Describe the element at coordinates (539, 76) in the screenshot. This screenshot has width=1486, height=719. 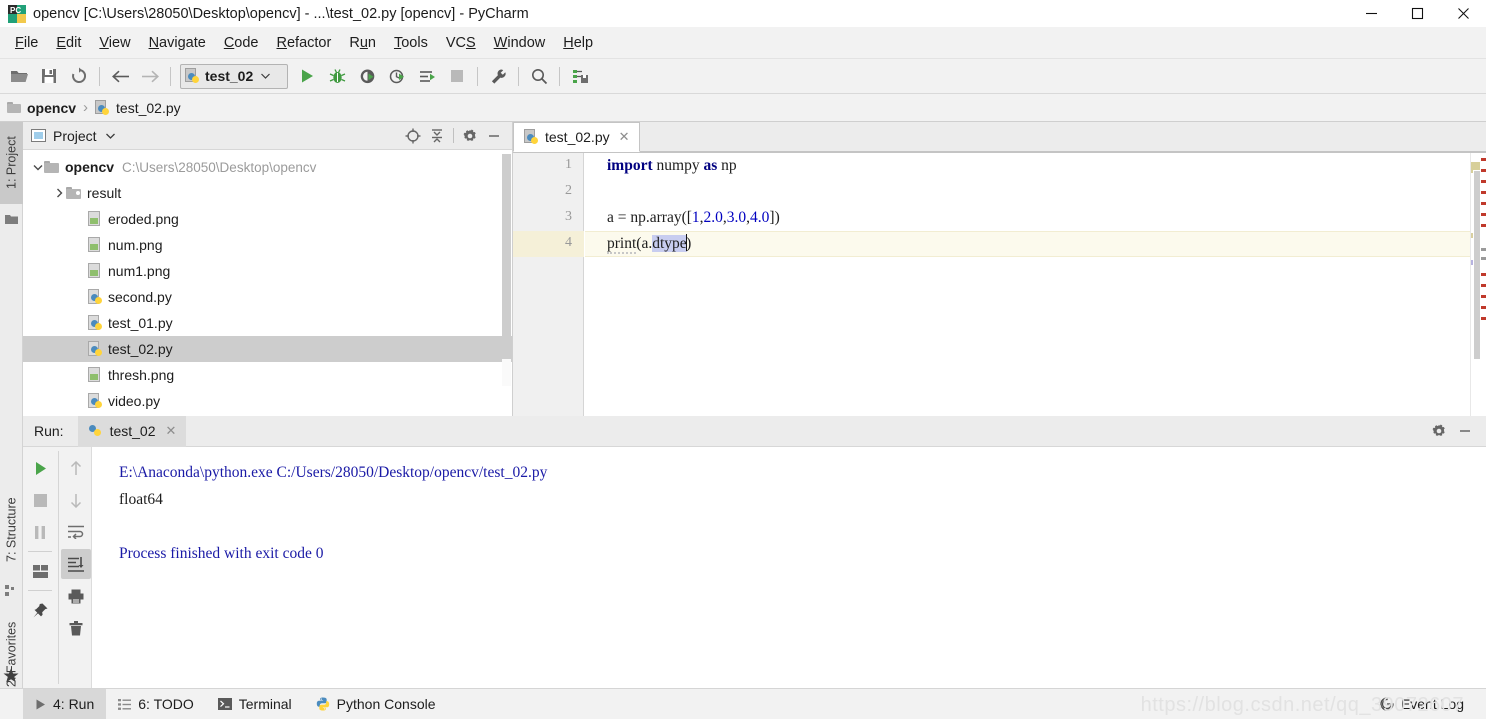
I see `search-magnifier-icon` at that location.